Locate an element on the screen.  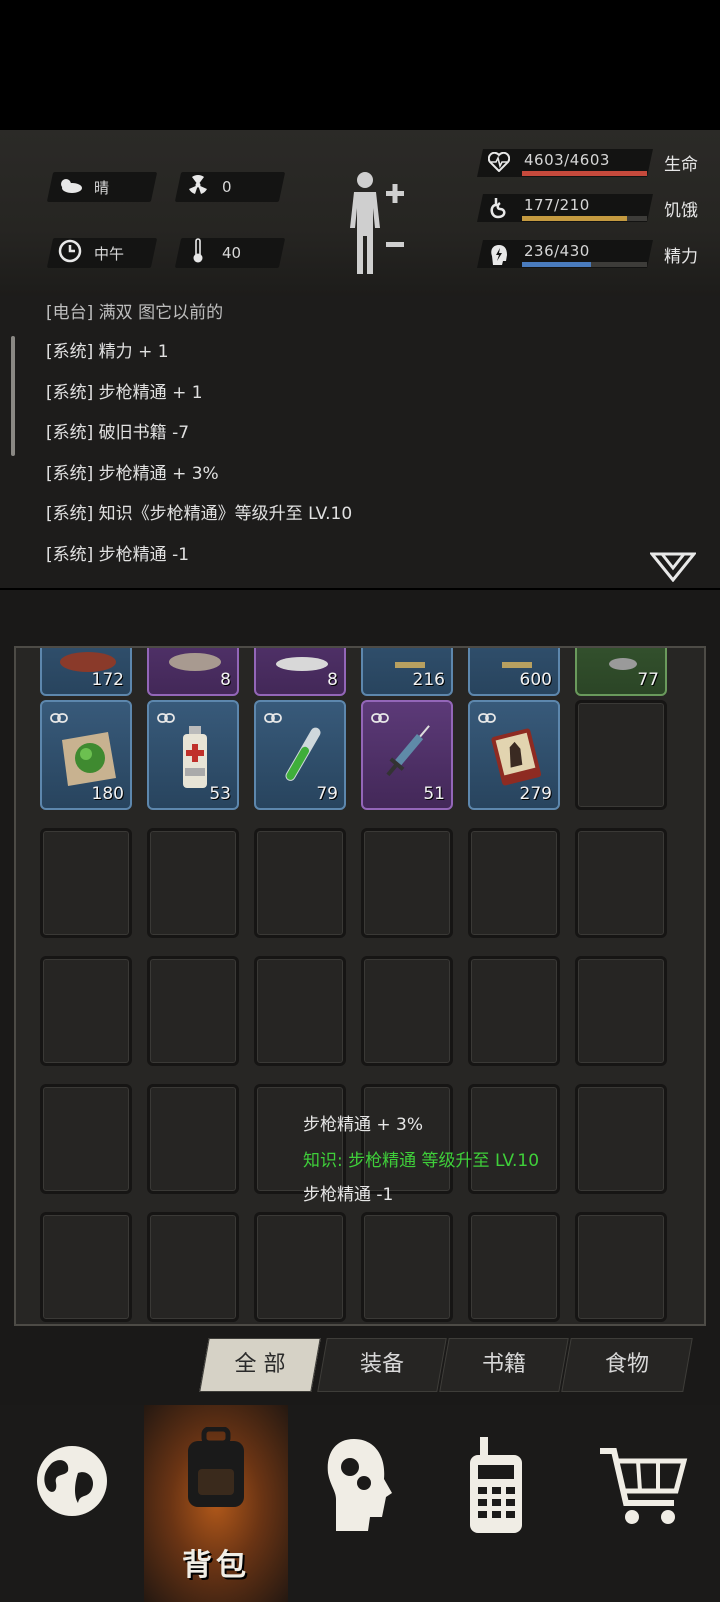
inventory-slot: 53 is located at coordinates (193, 755).